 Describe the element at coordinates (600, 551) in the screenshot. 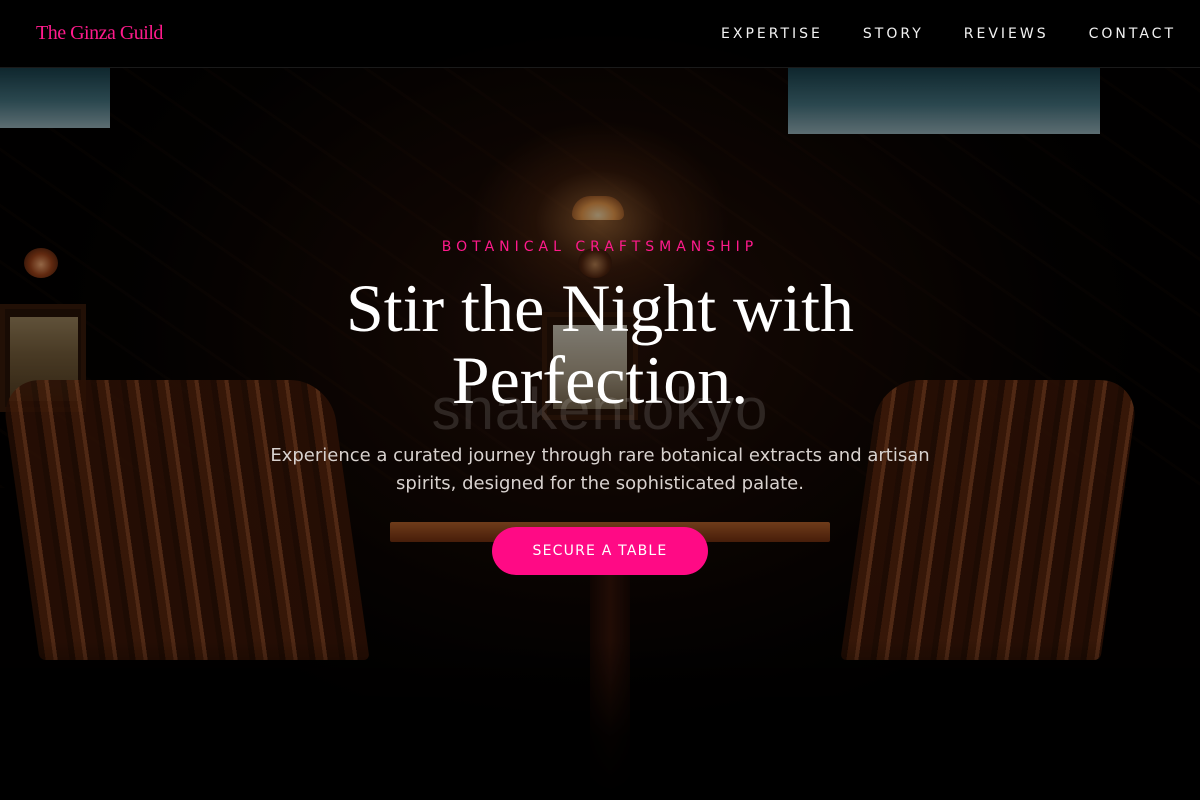

I see `secure-table-button: SECURE A TABLE` at that location.